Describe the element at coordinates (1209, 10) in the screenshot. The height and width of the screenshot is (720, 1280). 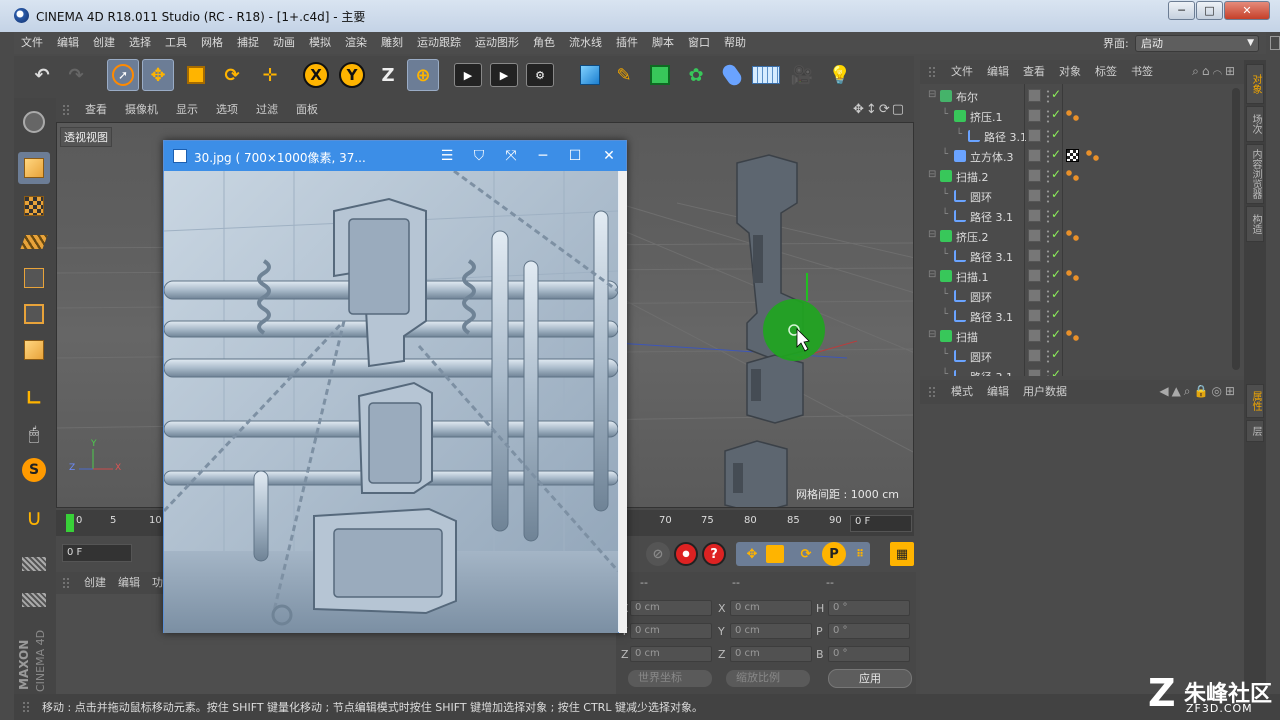
I see `maximize-button: □` at that location.